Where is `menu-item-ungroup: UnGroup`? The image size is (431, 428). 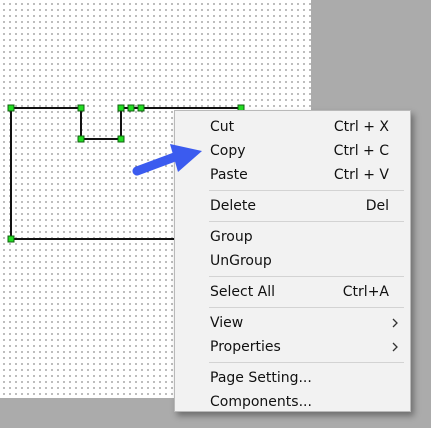
menu-item-ungroup: UnGroup is located at coordinates (292, 261).